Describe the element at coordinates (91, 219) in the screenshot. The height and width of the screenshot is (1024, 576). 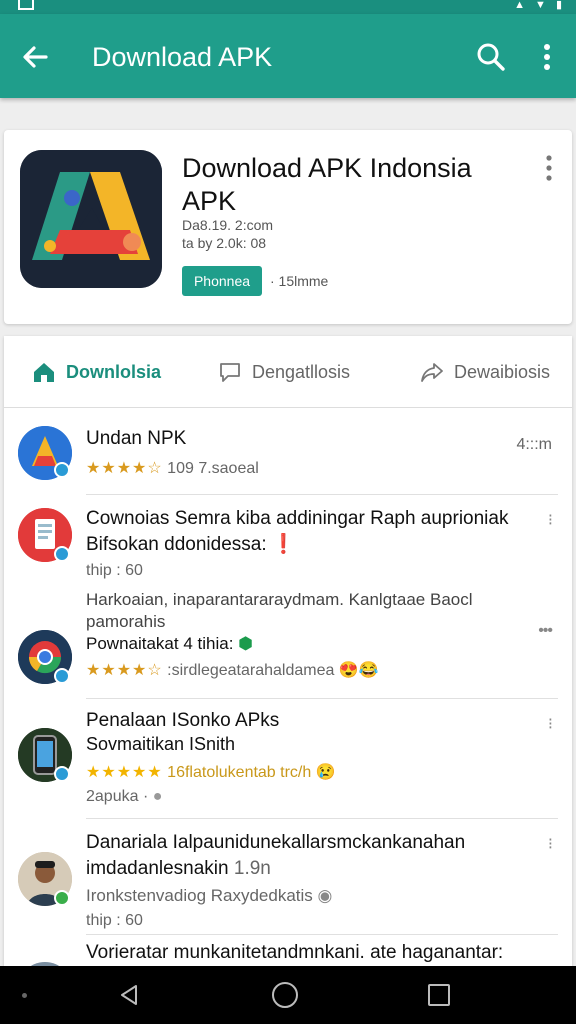
I see `app-logo-icon` at that location.